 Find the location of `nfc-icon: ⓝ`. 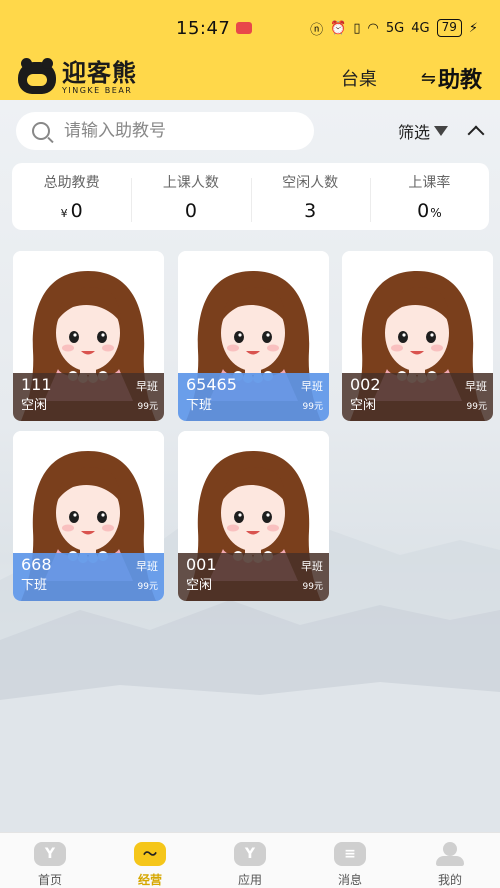

nfc-icon: ⓝ is located at coordinates (317, 30).